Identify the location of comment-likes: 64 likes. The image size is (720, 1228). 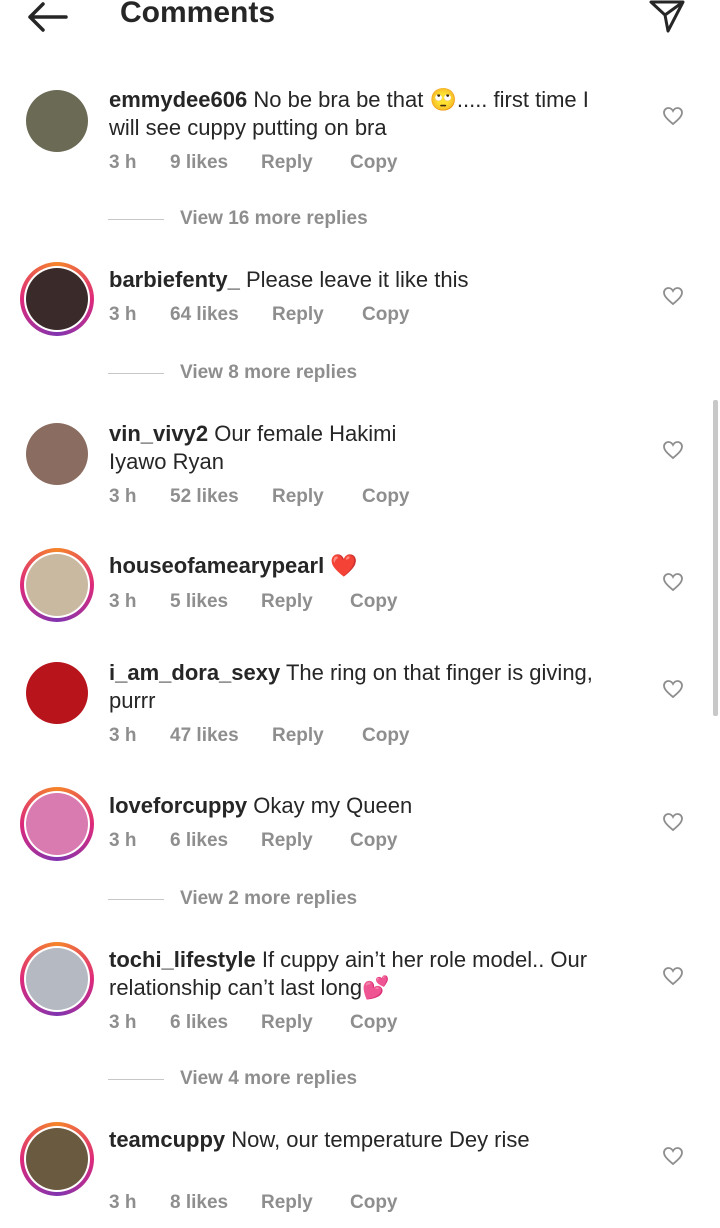
(204, 315).